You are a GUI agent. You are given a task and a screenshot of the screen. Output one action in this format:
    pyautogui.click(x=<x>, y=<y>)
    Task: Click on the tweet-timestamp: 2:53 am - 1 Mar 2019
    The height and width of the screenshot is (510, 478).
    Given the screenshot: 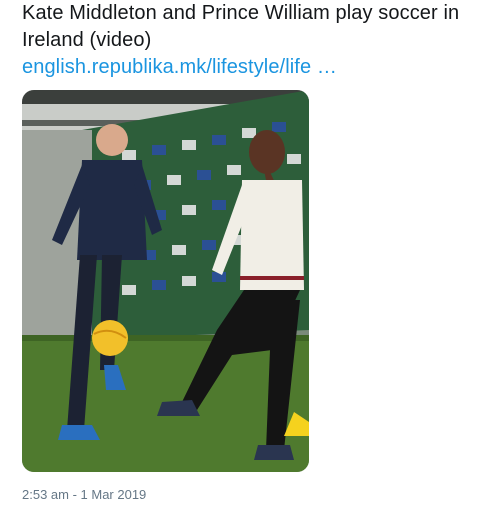 What is the action you would take?
    pyautogui.click(x=84, y=494)
    